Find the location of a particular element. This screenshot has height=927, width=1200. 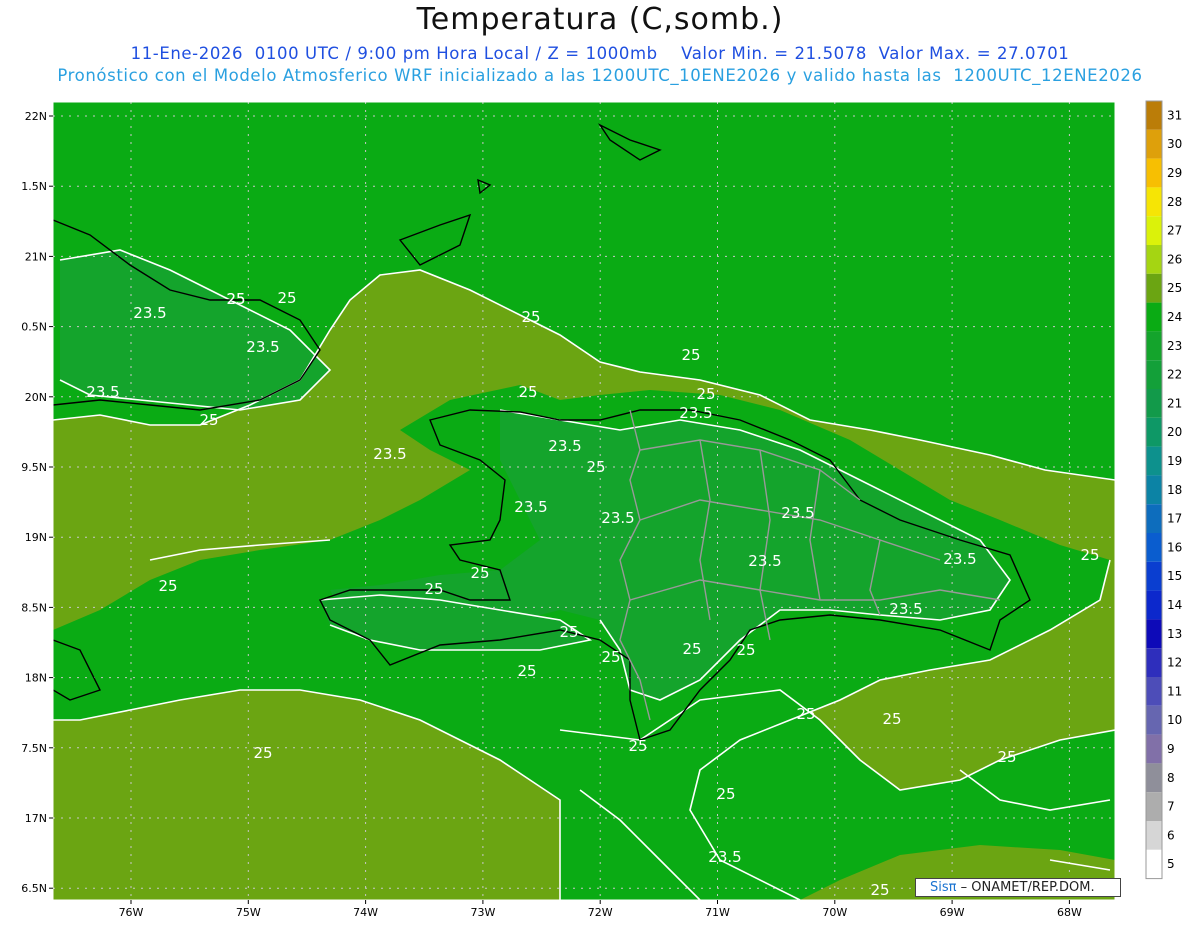

colorbar-label: 23 is located at coordinates (1174, 346).